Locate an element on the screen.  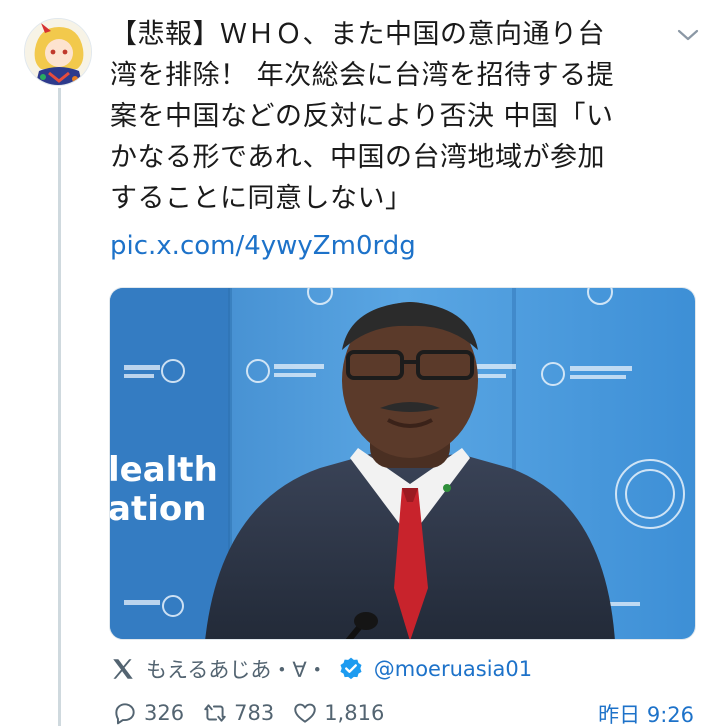
author-row: もえるあじあ・∀・ @moeruasia01 is located at coordinates (321, 669).